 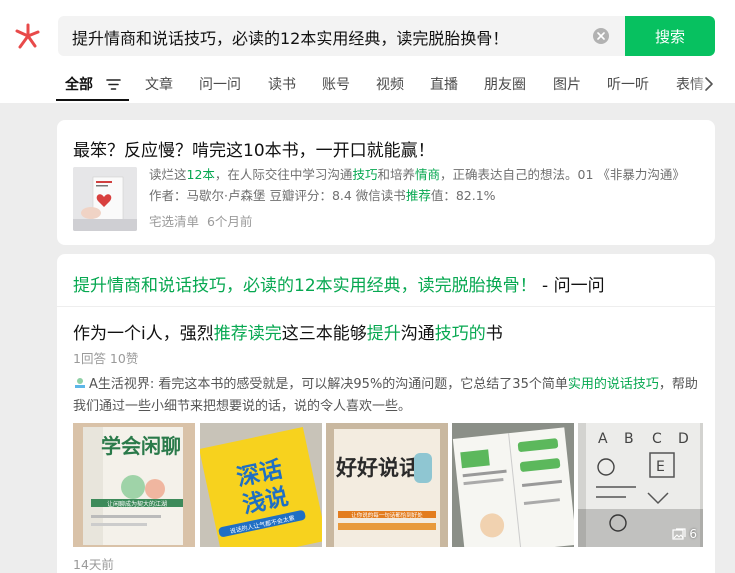 I want to click on result-time: 6个月前, so click(x=229, y=221).